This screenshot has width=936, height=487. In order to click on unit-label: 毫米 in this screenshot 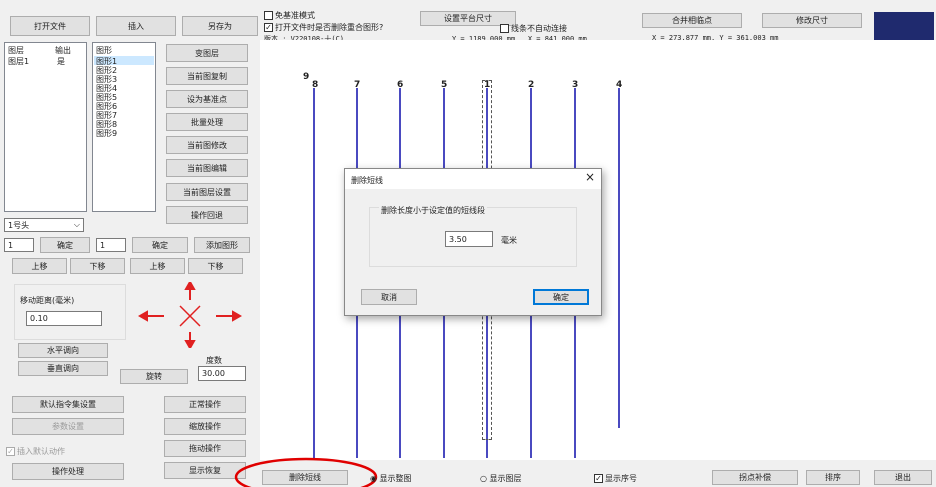, I will do `click(509, 240)`.